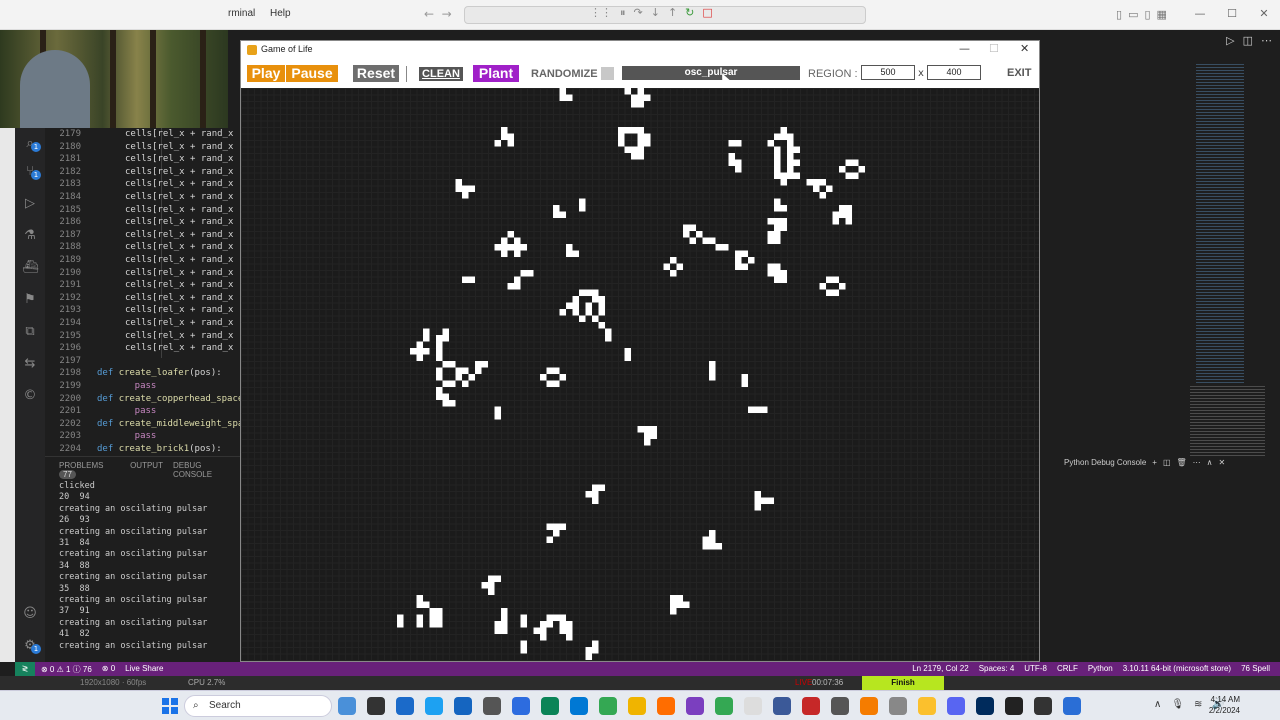 The width and height of the screenshot is (1280, 720). What do you see at coordinates (1266, 40) in the screenshot?
I see `more-actions-icon: ⋯` at bounding box center [1266, 40].